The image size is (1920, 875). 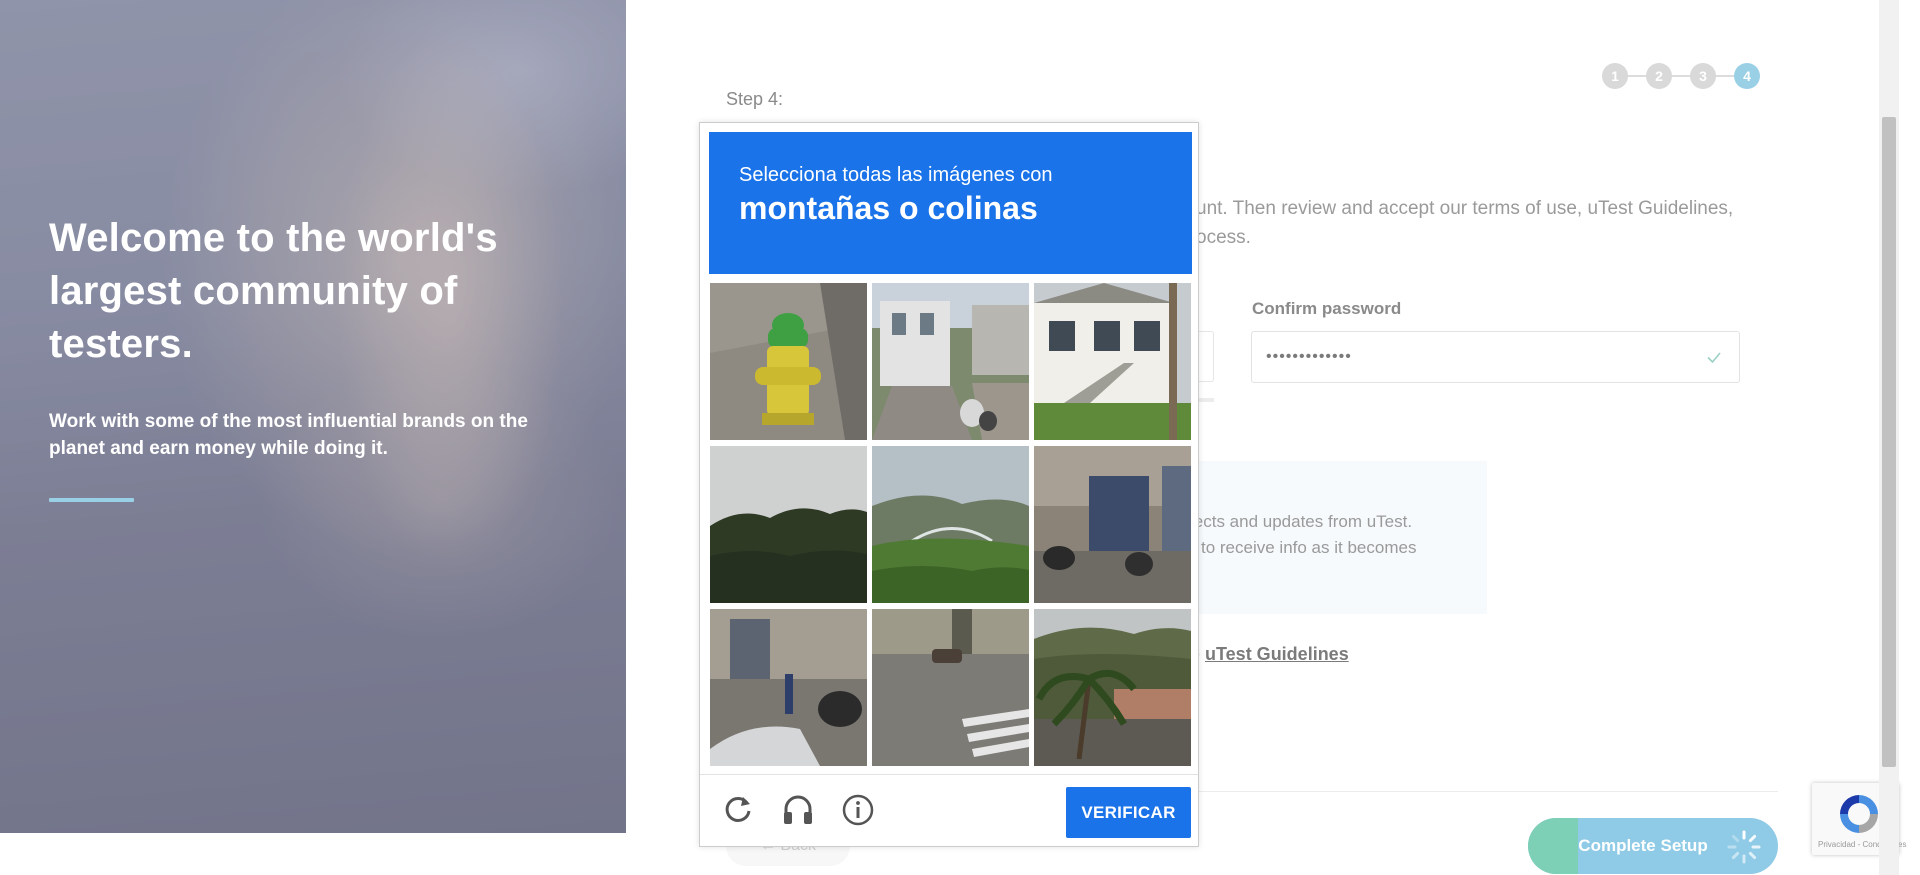 What do you see at coordinates (1643, 845) in the screenshot?
I see `complete-setup-label: Complete Setup` at bounding box center [1643, 845].